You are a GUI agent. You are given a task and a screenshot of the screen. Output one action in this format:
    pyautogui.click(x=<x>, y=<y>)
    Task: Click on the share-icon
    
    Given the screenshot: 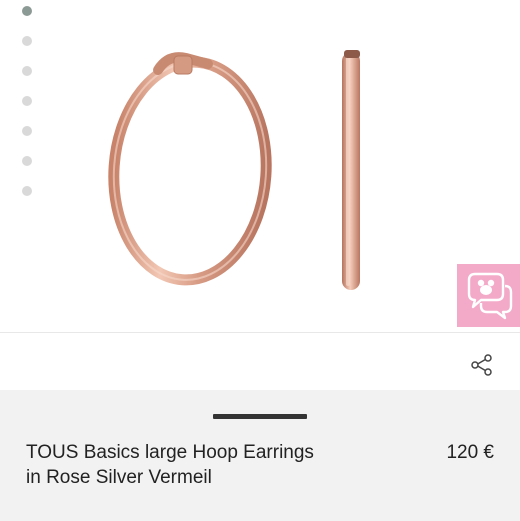 What is the action you would take?
    pyautogui.click(x=481, y=365)
    